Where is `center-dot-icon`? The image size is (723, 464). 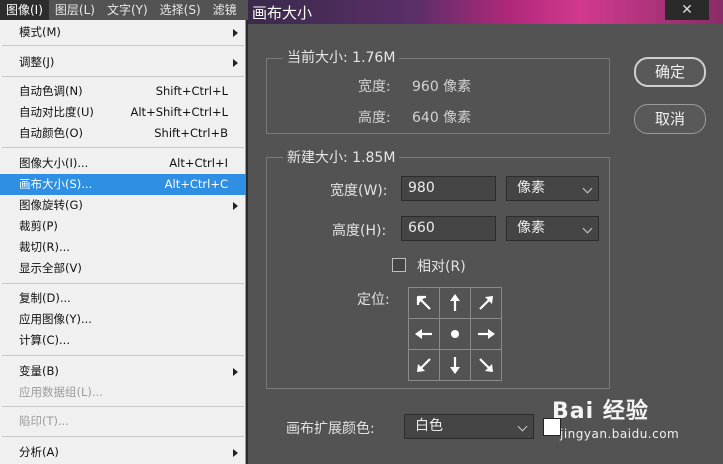 center-dot-icon is located at coordinates (454, 333).